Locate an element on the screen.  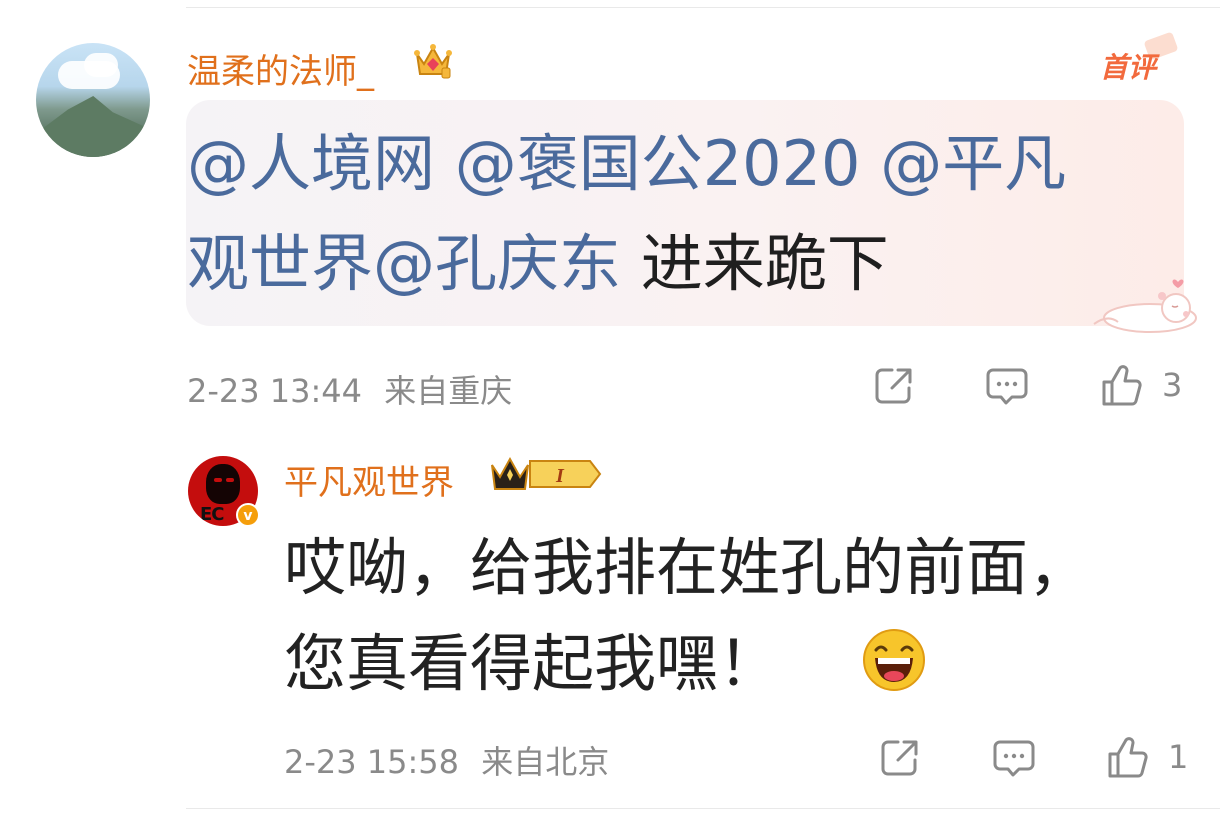
commenter-username: 温柔的法师_ is located at coordinates (280, 68).